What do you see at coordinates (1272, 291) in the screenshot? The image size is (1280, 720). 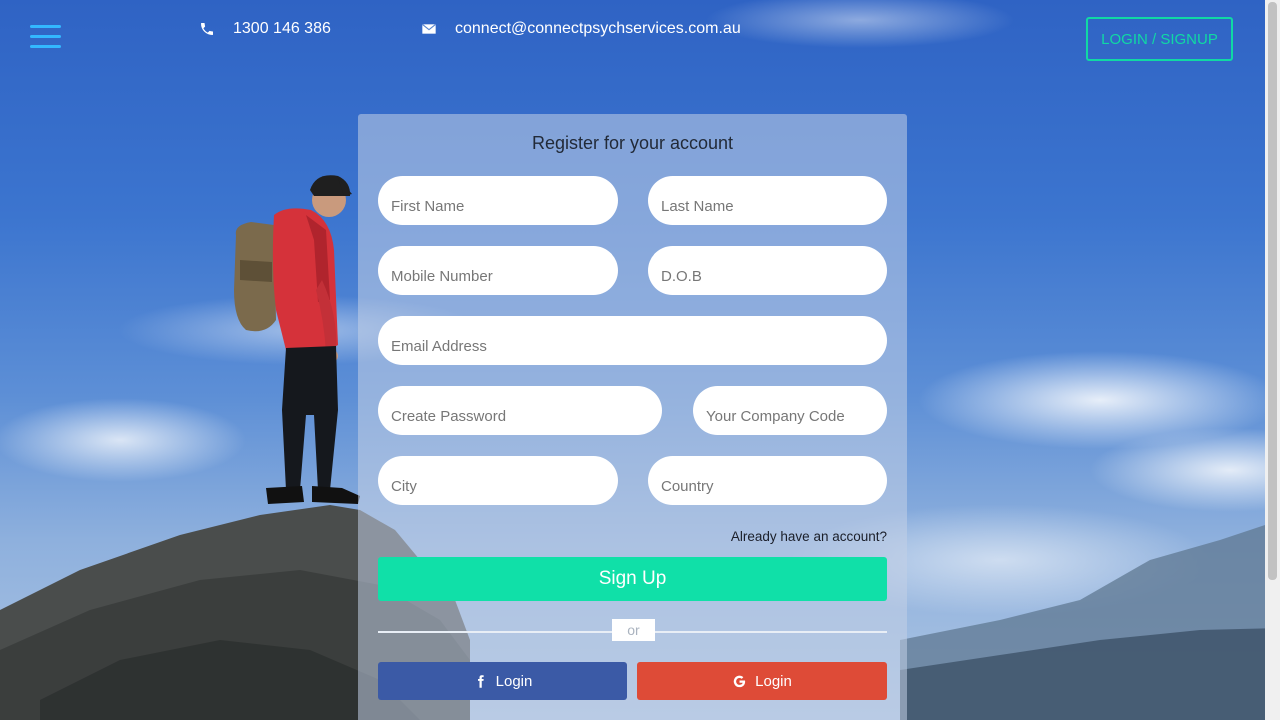 I see `scrollbar-thumb` at bounding box center [1272, 291].